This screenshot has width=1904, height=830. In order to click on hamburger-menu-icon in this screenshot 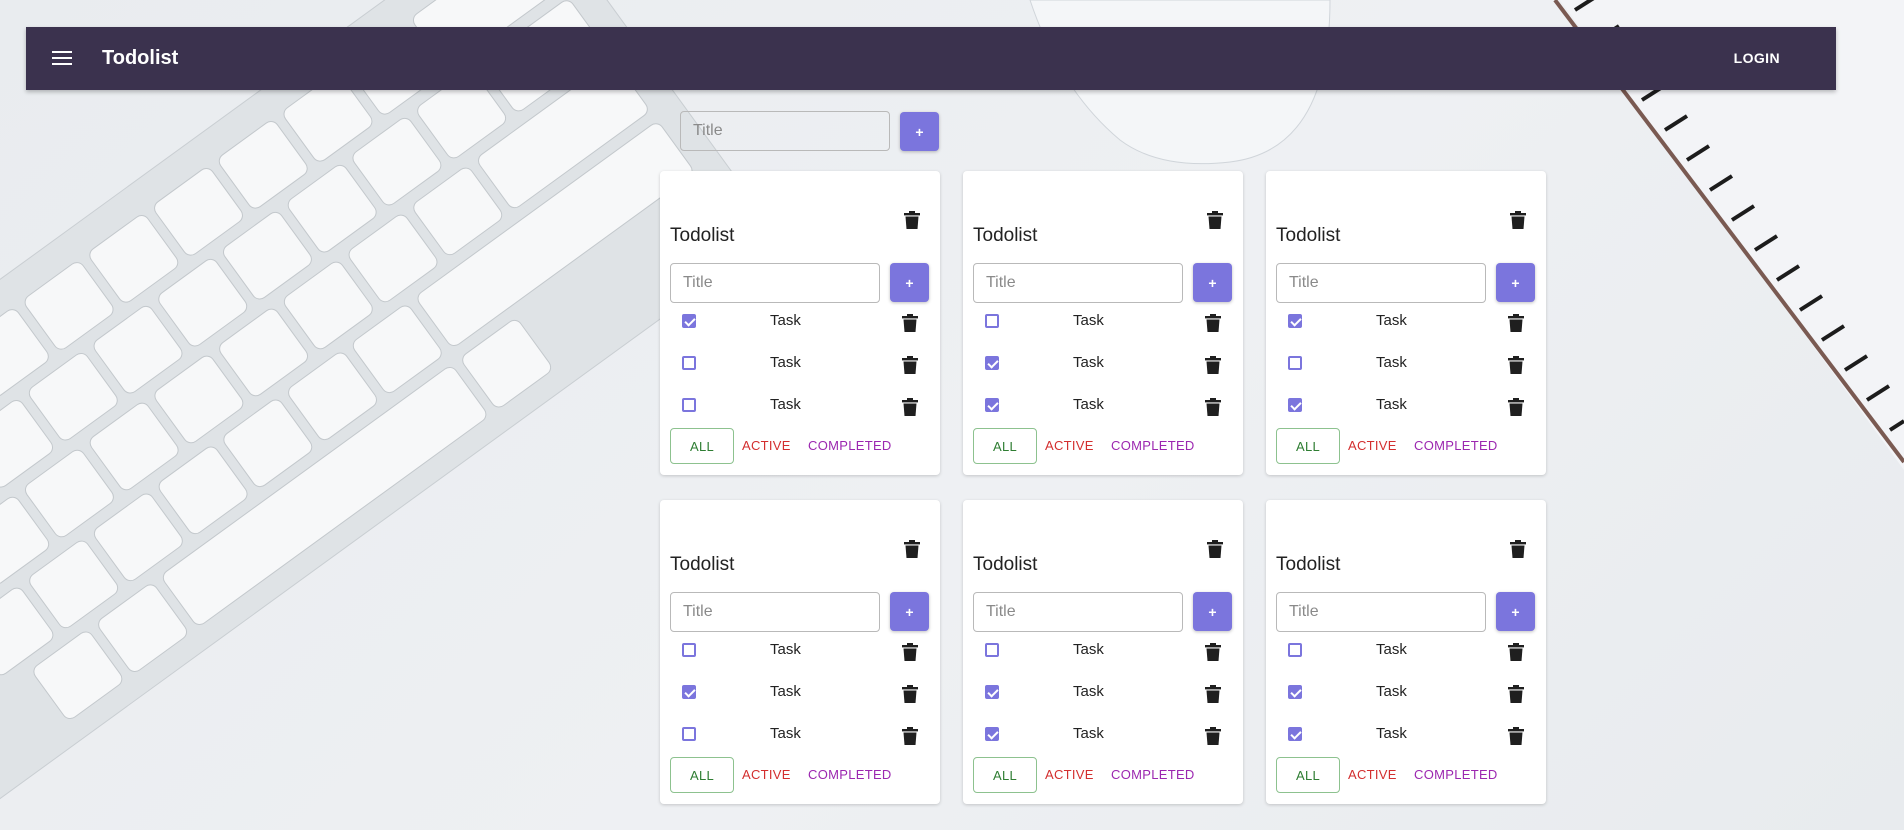, I will do `click(64, 58)`.